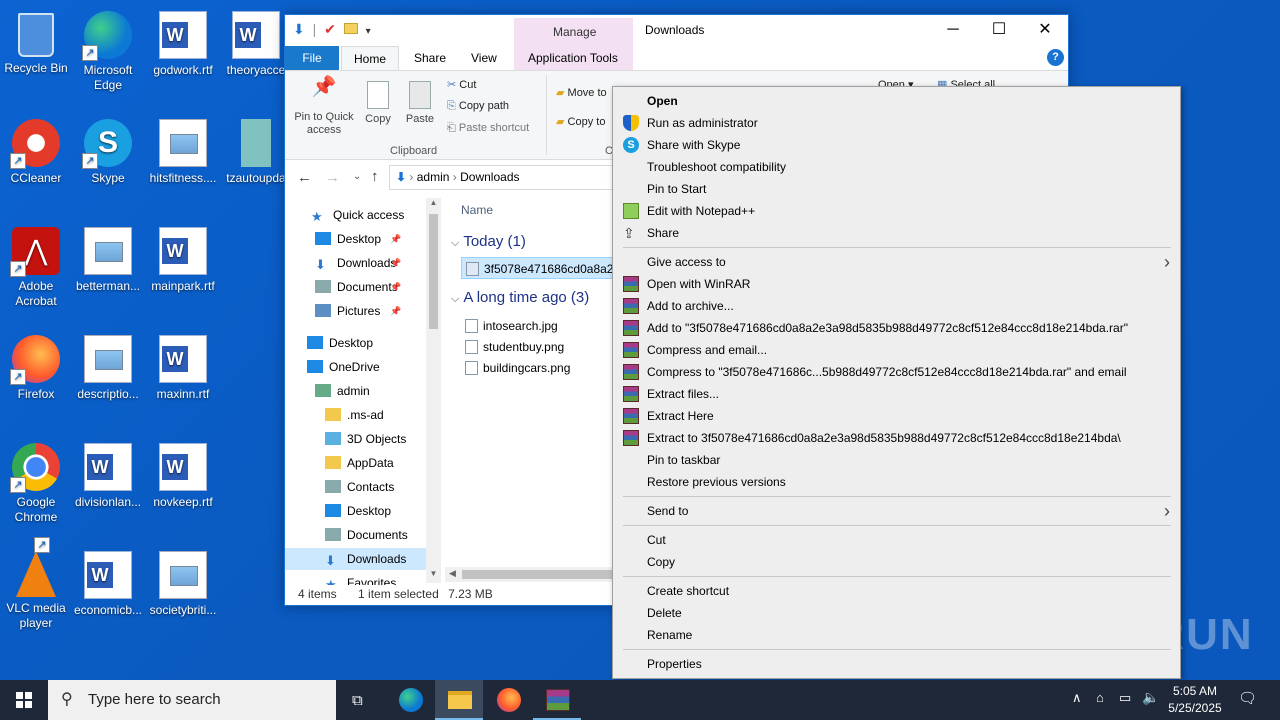 The height and width of the screenshot is (720, 1280). I want to click on new-folder-icon, so click(350, 28).